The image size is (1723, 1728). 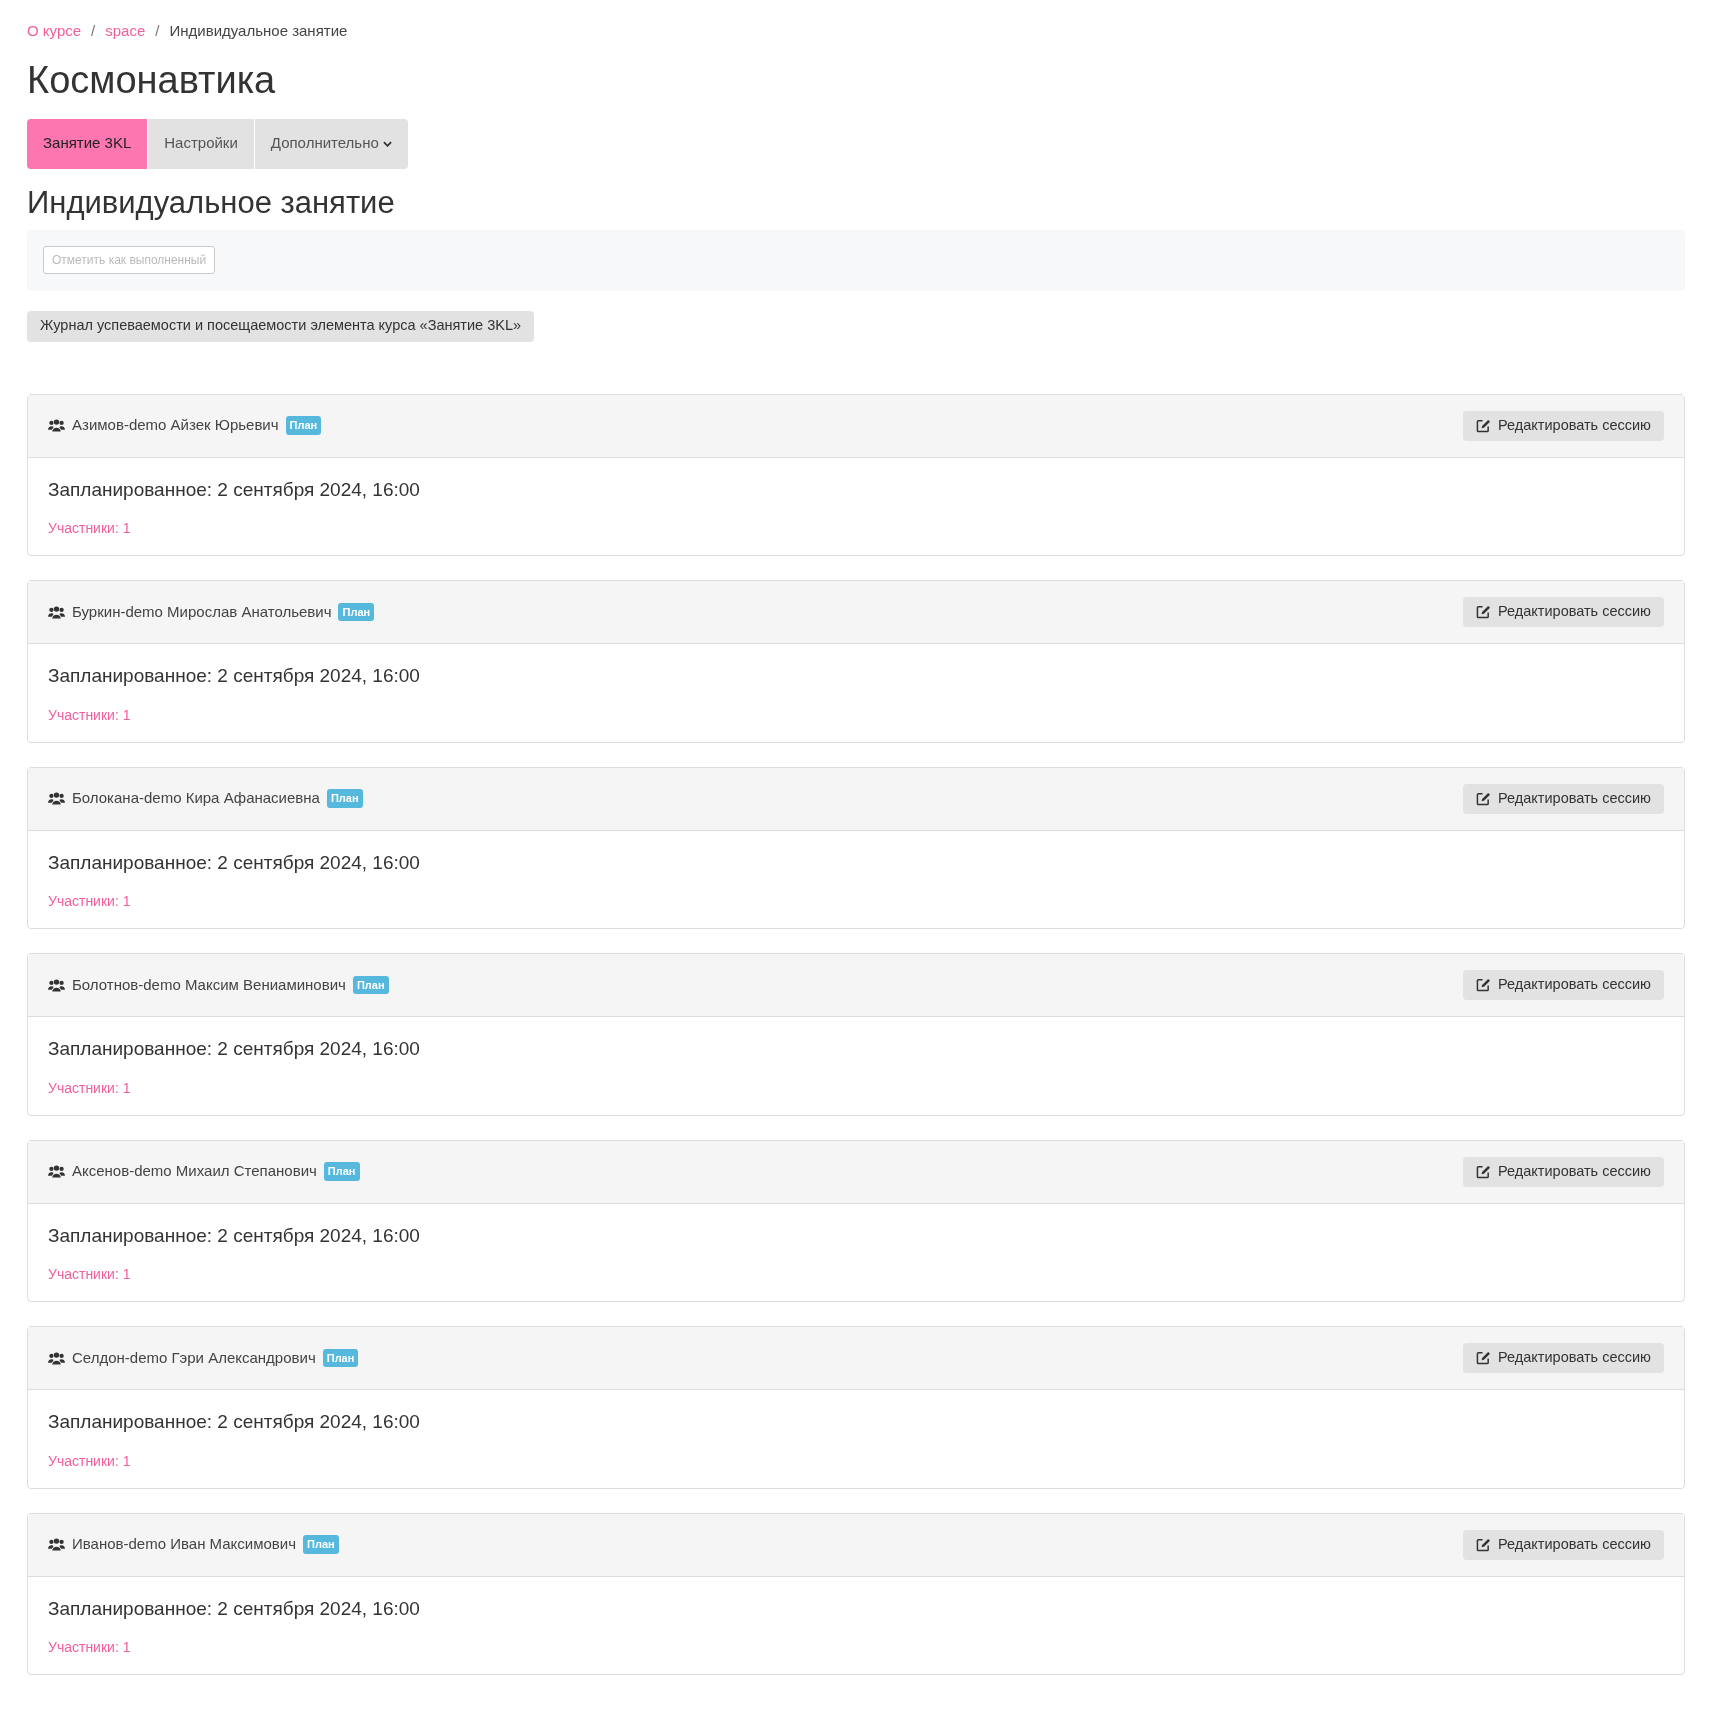 I want to click on breadcrumb-link: space, so click(x=125, y=31).